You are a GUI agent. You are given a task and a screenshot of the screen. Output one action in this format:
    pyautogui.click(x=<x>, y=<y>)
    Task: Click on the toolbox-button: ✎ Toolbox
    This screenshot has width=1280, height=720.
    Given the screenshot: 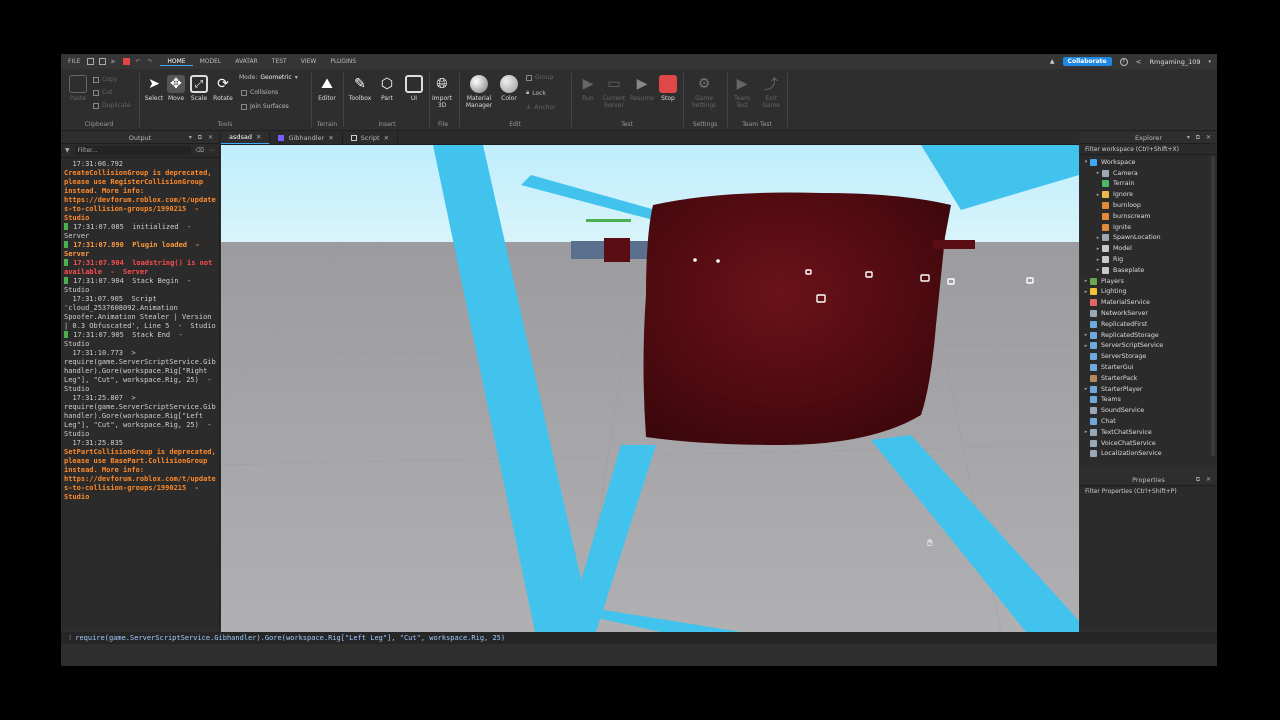 What is the action you would take?
    pyautogui.click(x=360, y=88)
    